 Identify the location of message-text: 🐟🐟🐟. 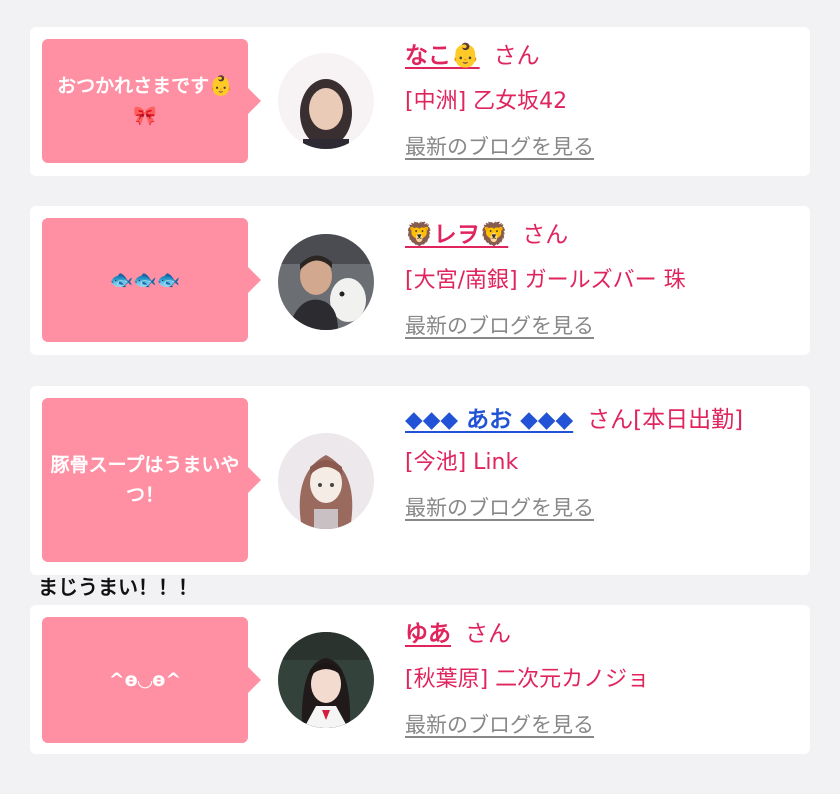
(145, 280).